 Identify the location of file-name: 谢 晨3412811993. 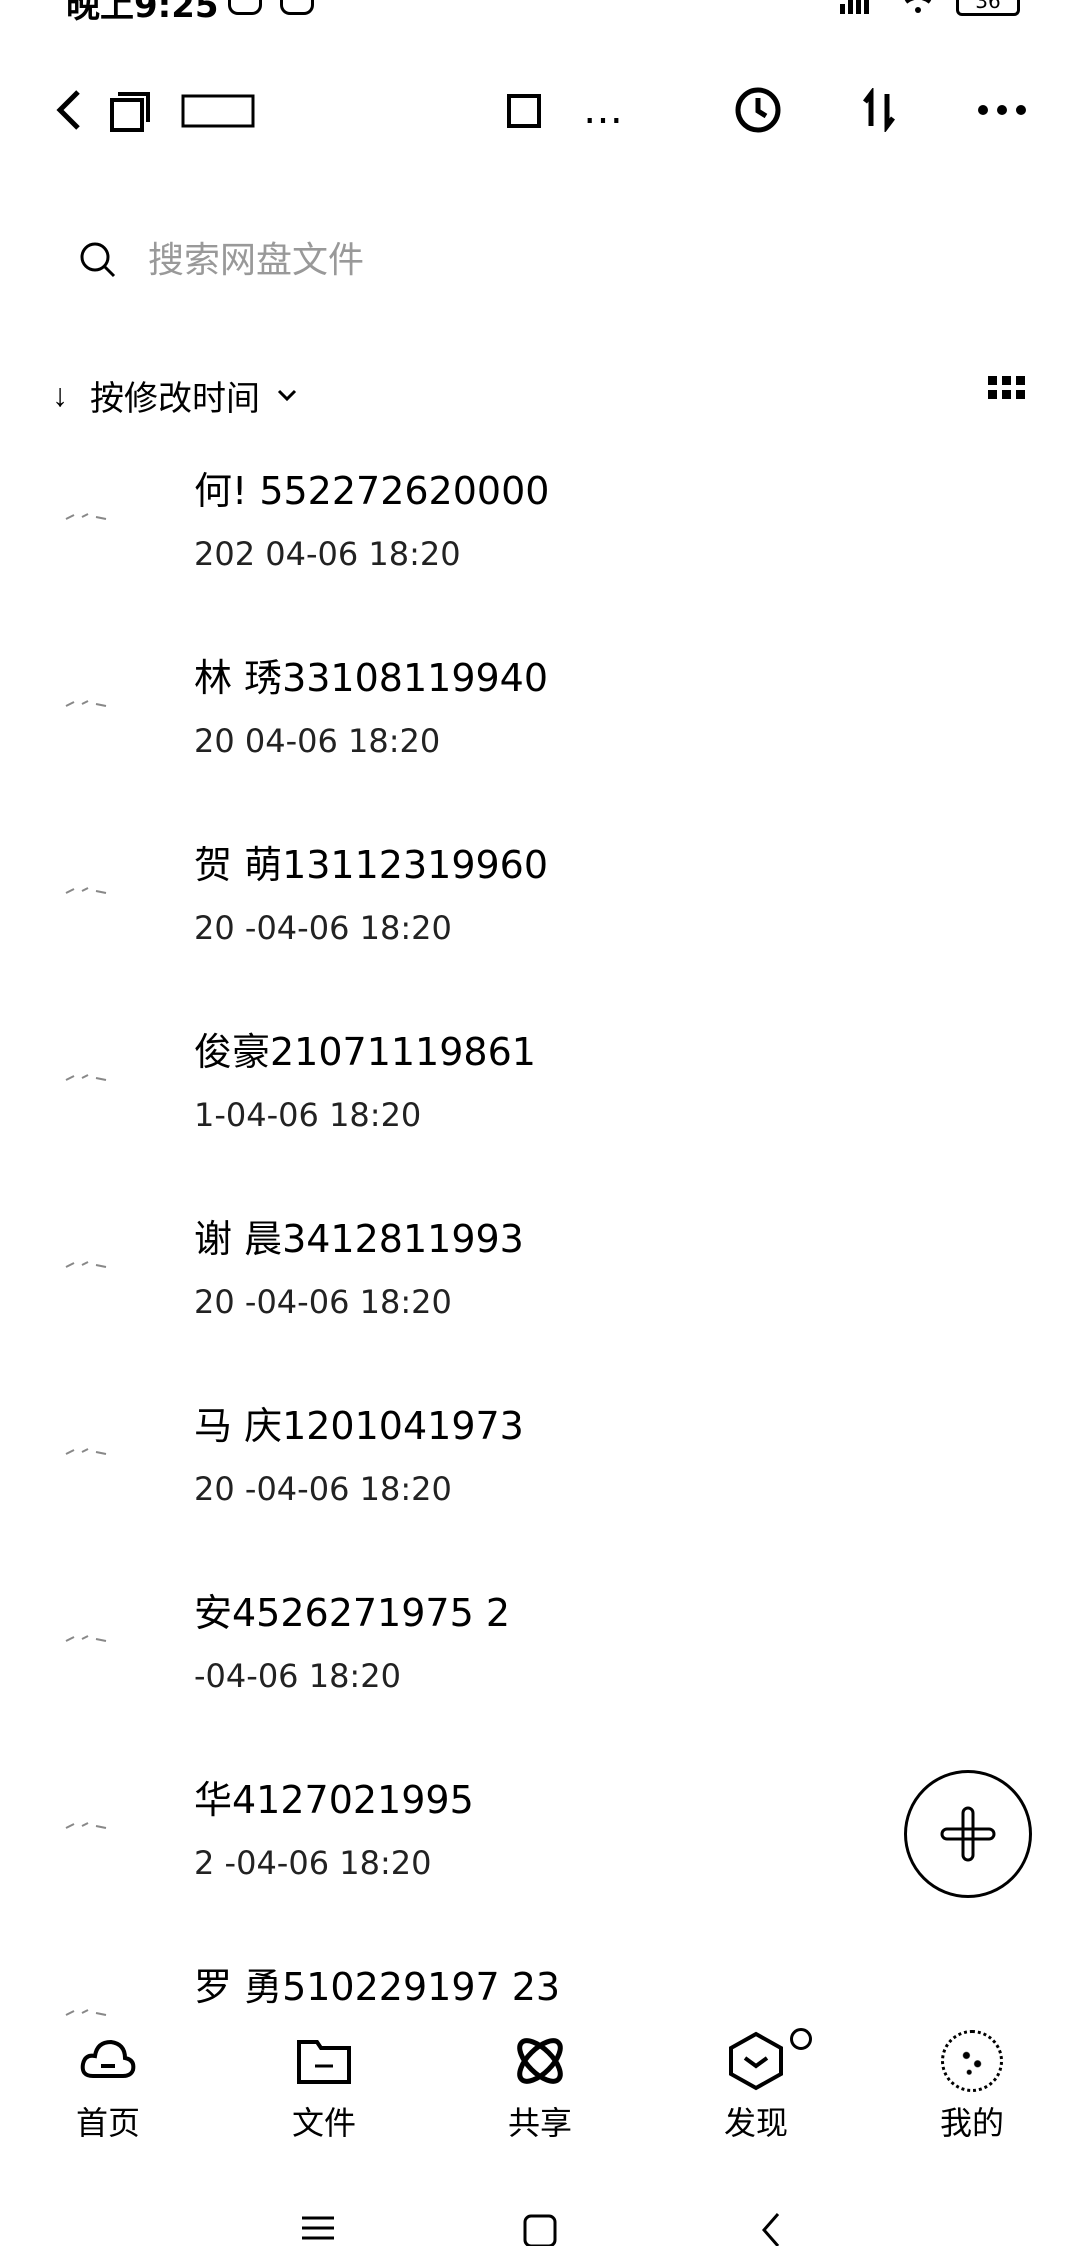
(359, 1239).